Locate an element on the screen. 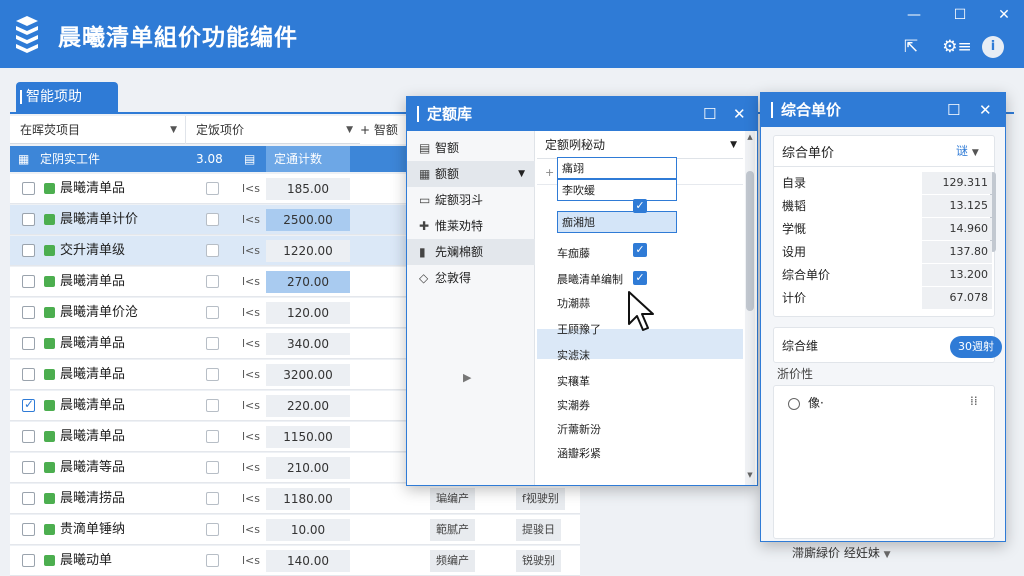  table-row: 晨曦清捞品 l<s 1180.00 㻞编产 f视驶别 is located at coordinates (295, 499).